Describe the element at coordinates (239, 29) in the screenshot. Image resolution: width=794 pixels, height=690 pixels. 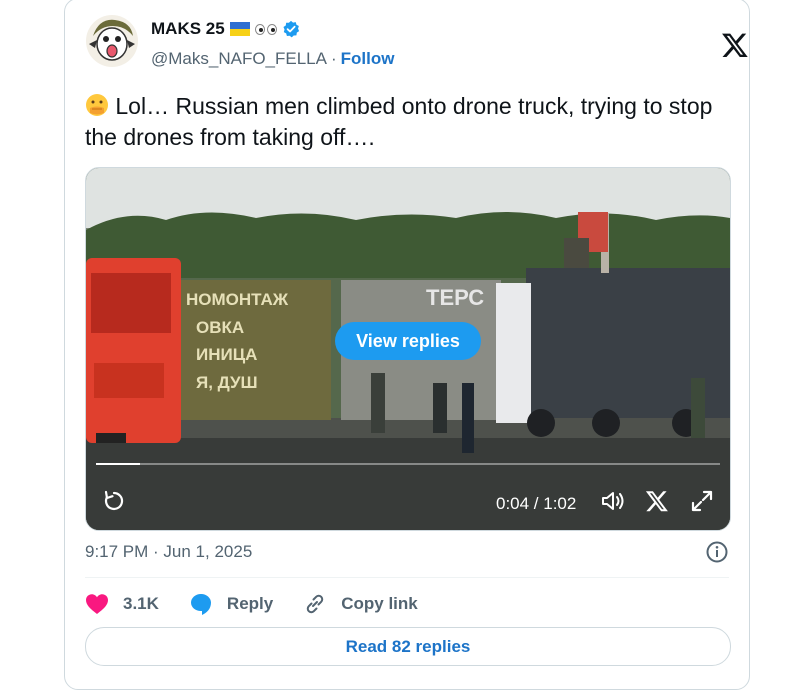
I see `ukraine-flag-icon` at that location.